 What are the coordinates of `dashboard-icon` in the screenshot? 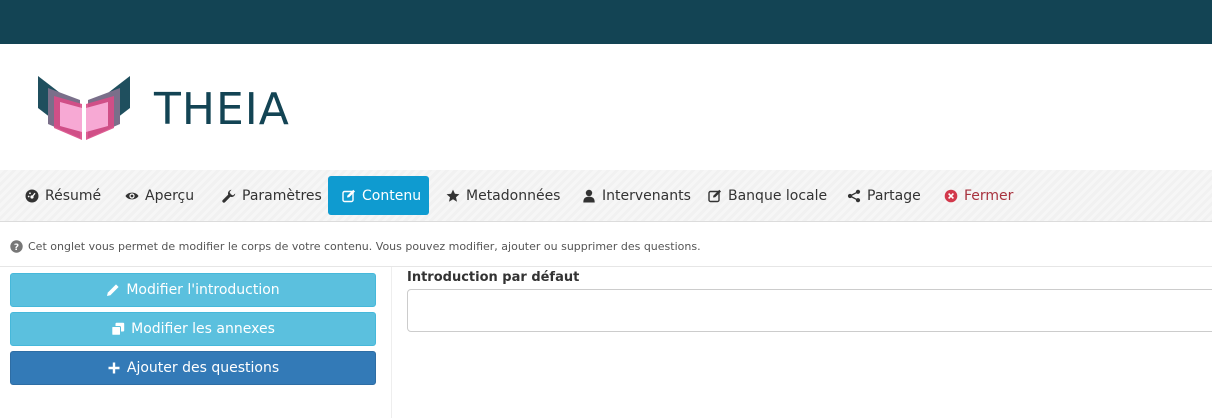 It's located at (32, 196).